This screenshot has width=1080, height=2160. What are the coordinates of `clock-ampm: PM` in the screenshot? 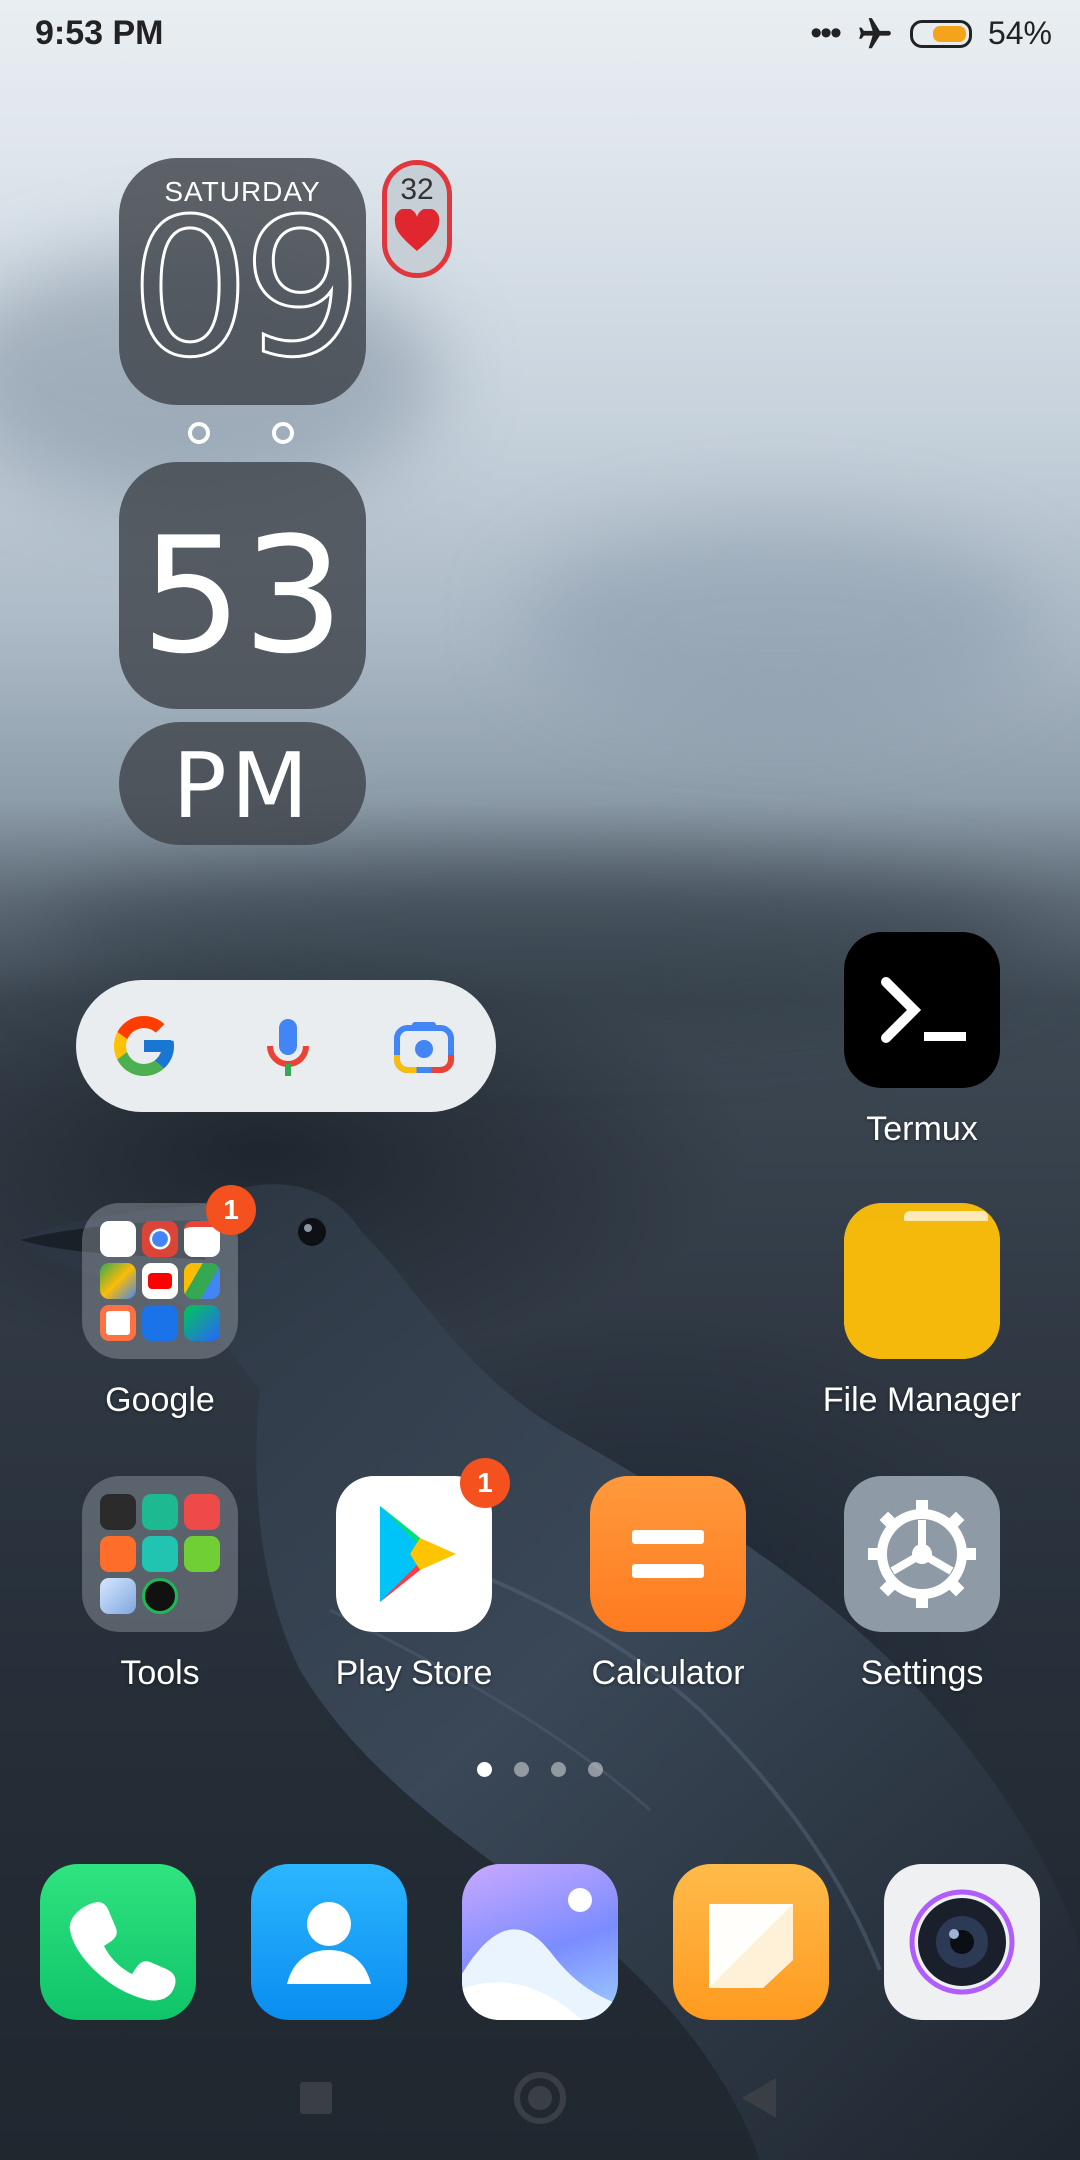 It's located at (242, 786).